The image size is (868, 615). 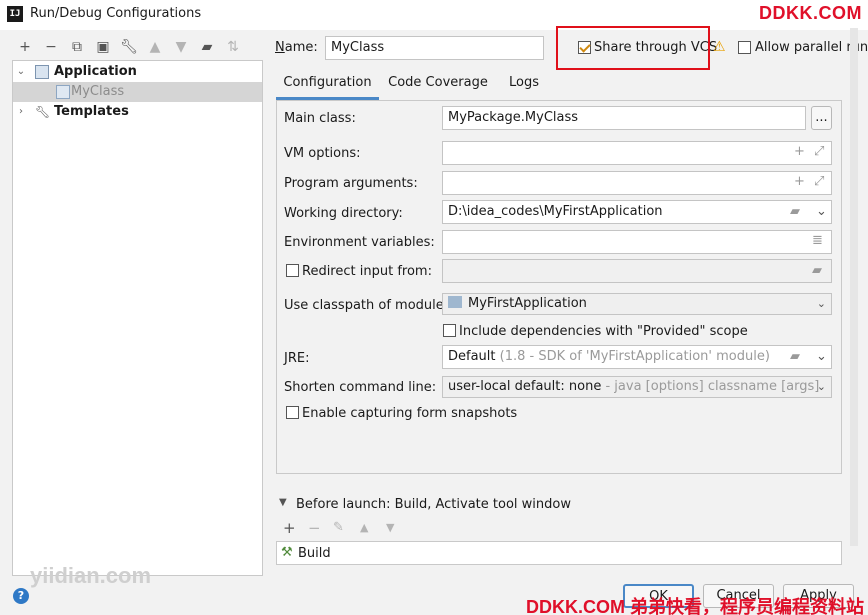 I want to click on list-icon: ≣, so click(x=817, y=240).